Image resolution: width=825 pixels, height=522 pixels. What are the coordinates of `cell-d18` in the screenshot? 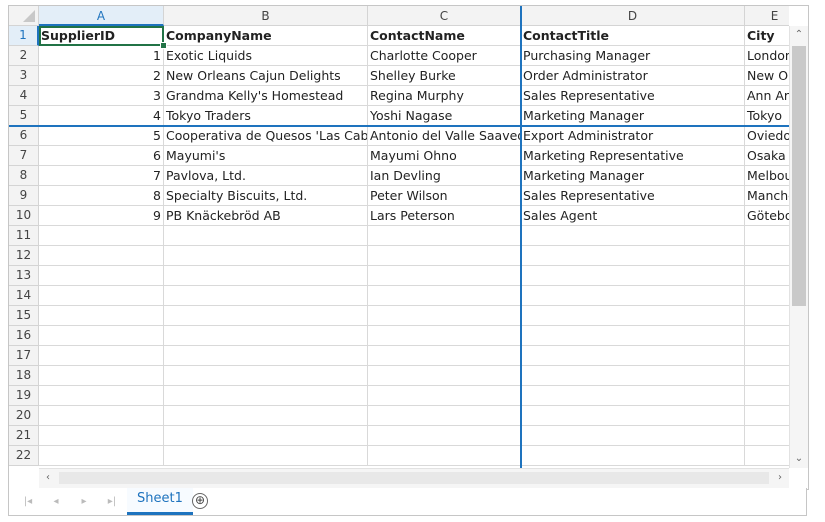 It's located at (633, 376).